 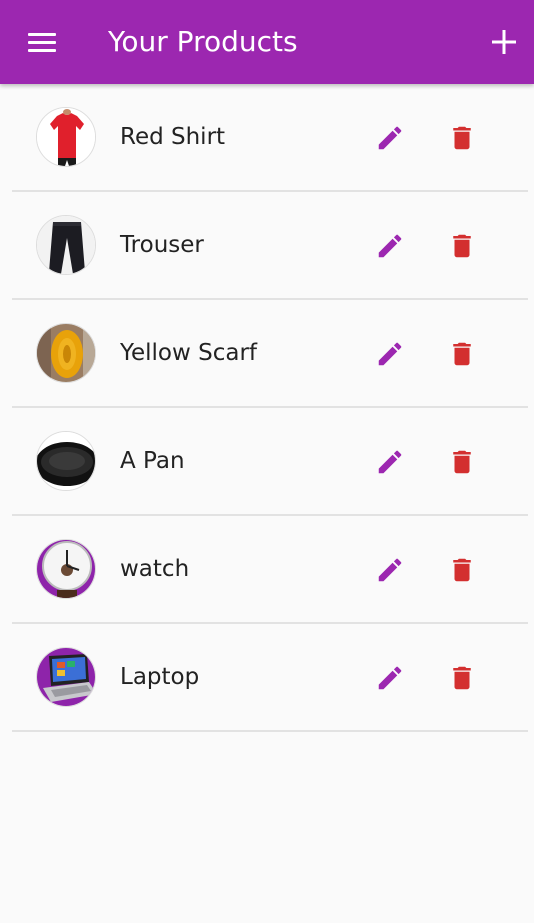 I want to click on menu-icon, so click(x=42, y=42).